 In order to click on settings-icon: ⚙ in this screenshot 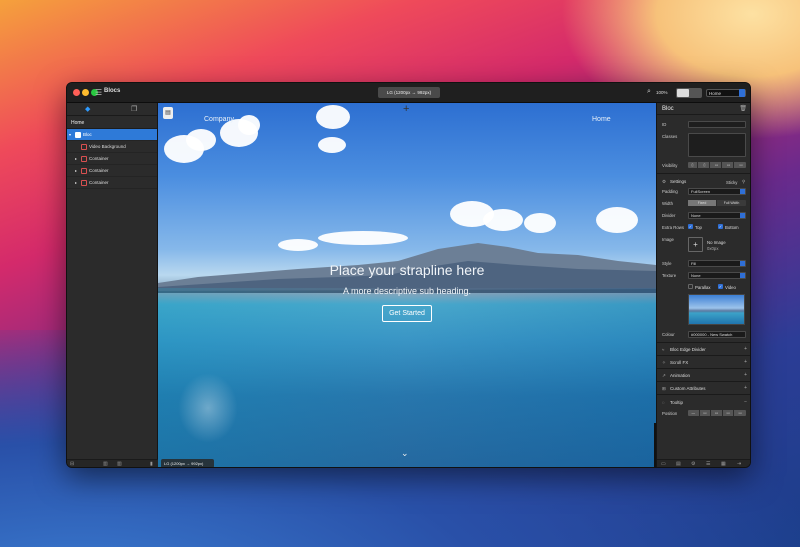, I will do `click(693, 464)`.